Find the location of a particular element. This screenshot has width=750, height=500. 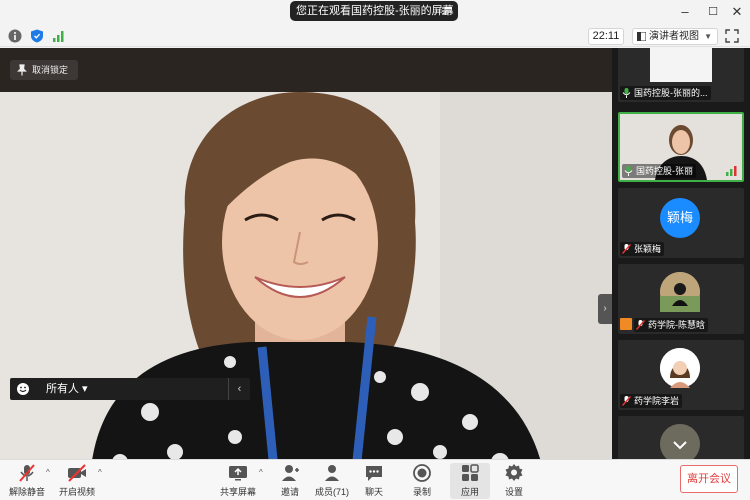

close-button: ✕ is located at coordinates (737, 12).